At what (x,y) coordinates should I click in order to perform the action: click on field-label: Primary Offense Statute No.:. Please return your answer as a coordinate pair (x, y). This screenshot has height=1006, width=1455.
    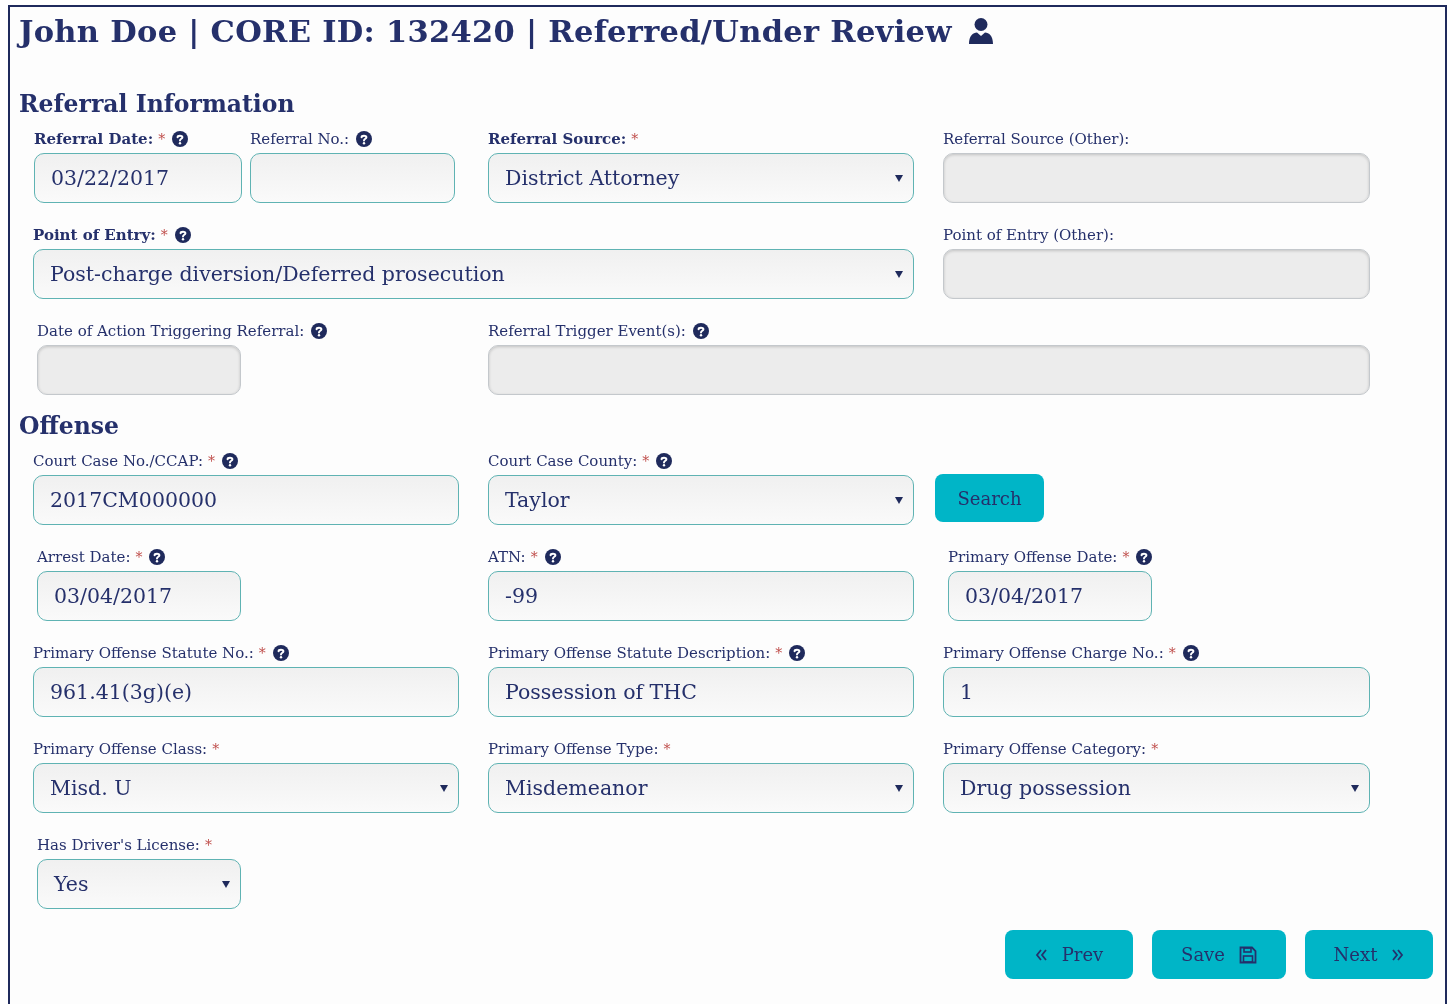
    Looking at the image, I should click on (143, 653).